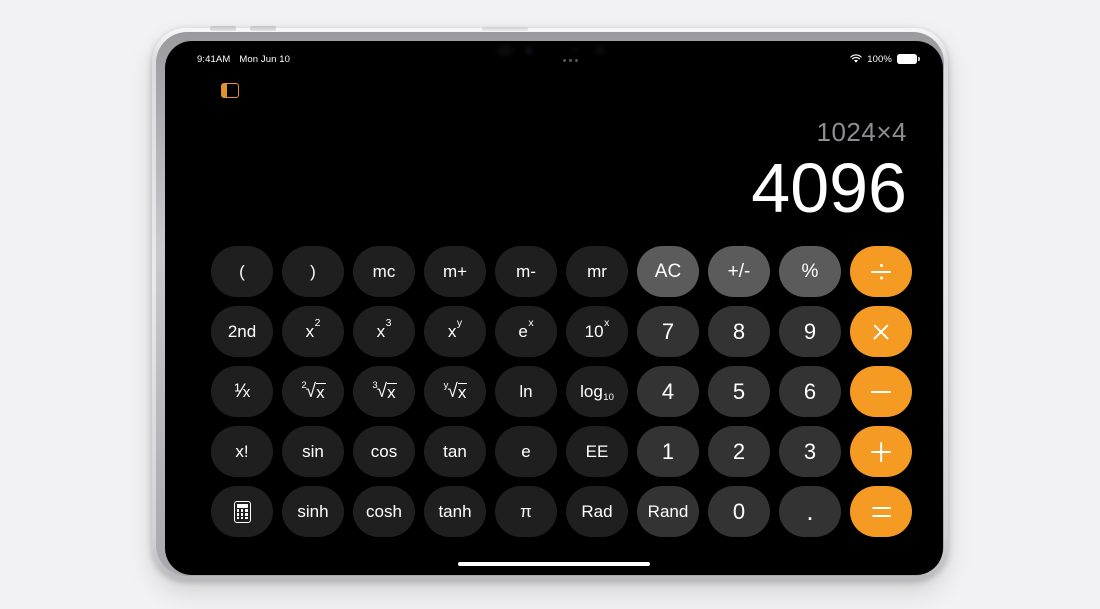 The image size is (1100, 609). Describe the element at coordinates (554, 56) in the screenshot. I see `status-bar: 9:41AM Mon Jun 10 100%` at that location.